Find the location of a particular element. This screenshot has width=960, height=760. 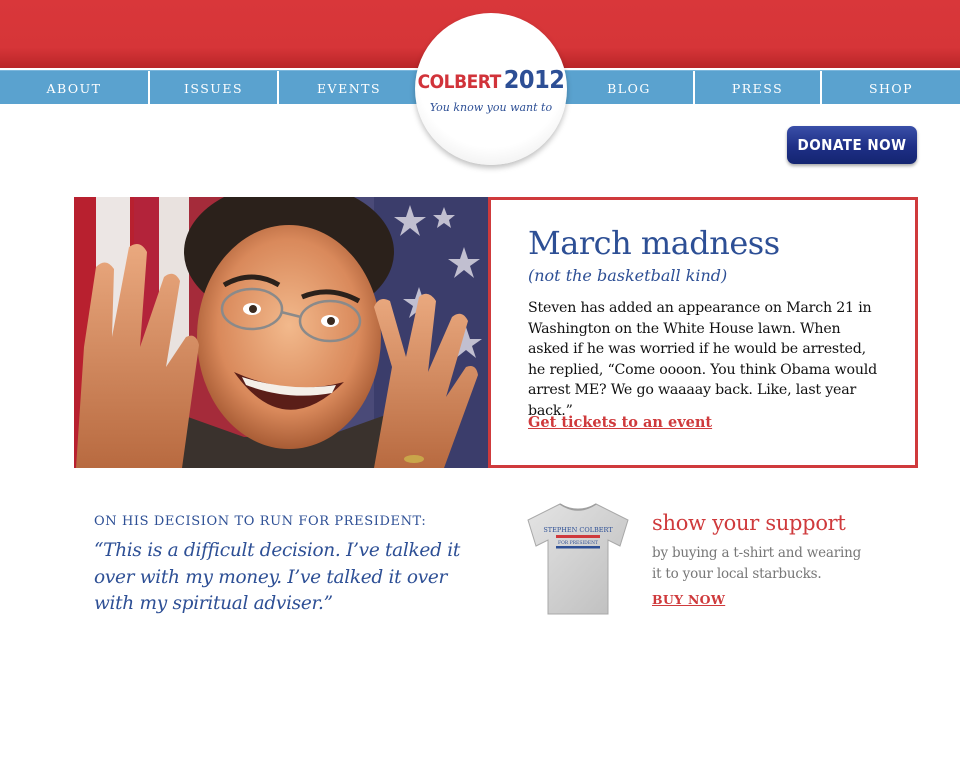

tshirt-image: STEPHEN COLBERT FOR PRESIDENT is located at coordinates (578, 559).